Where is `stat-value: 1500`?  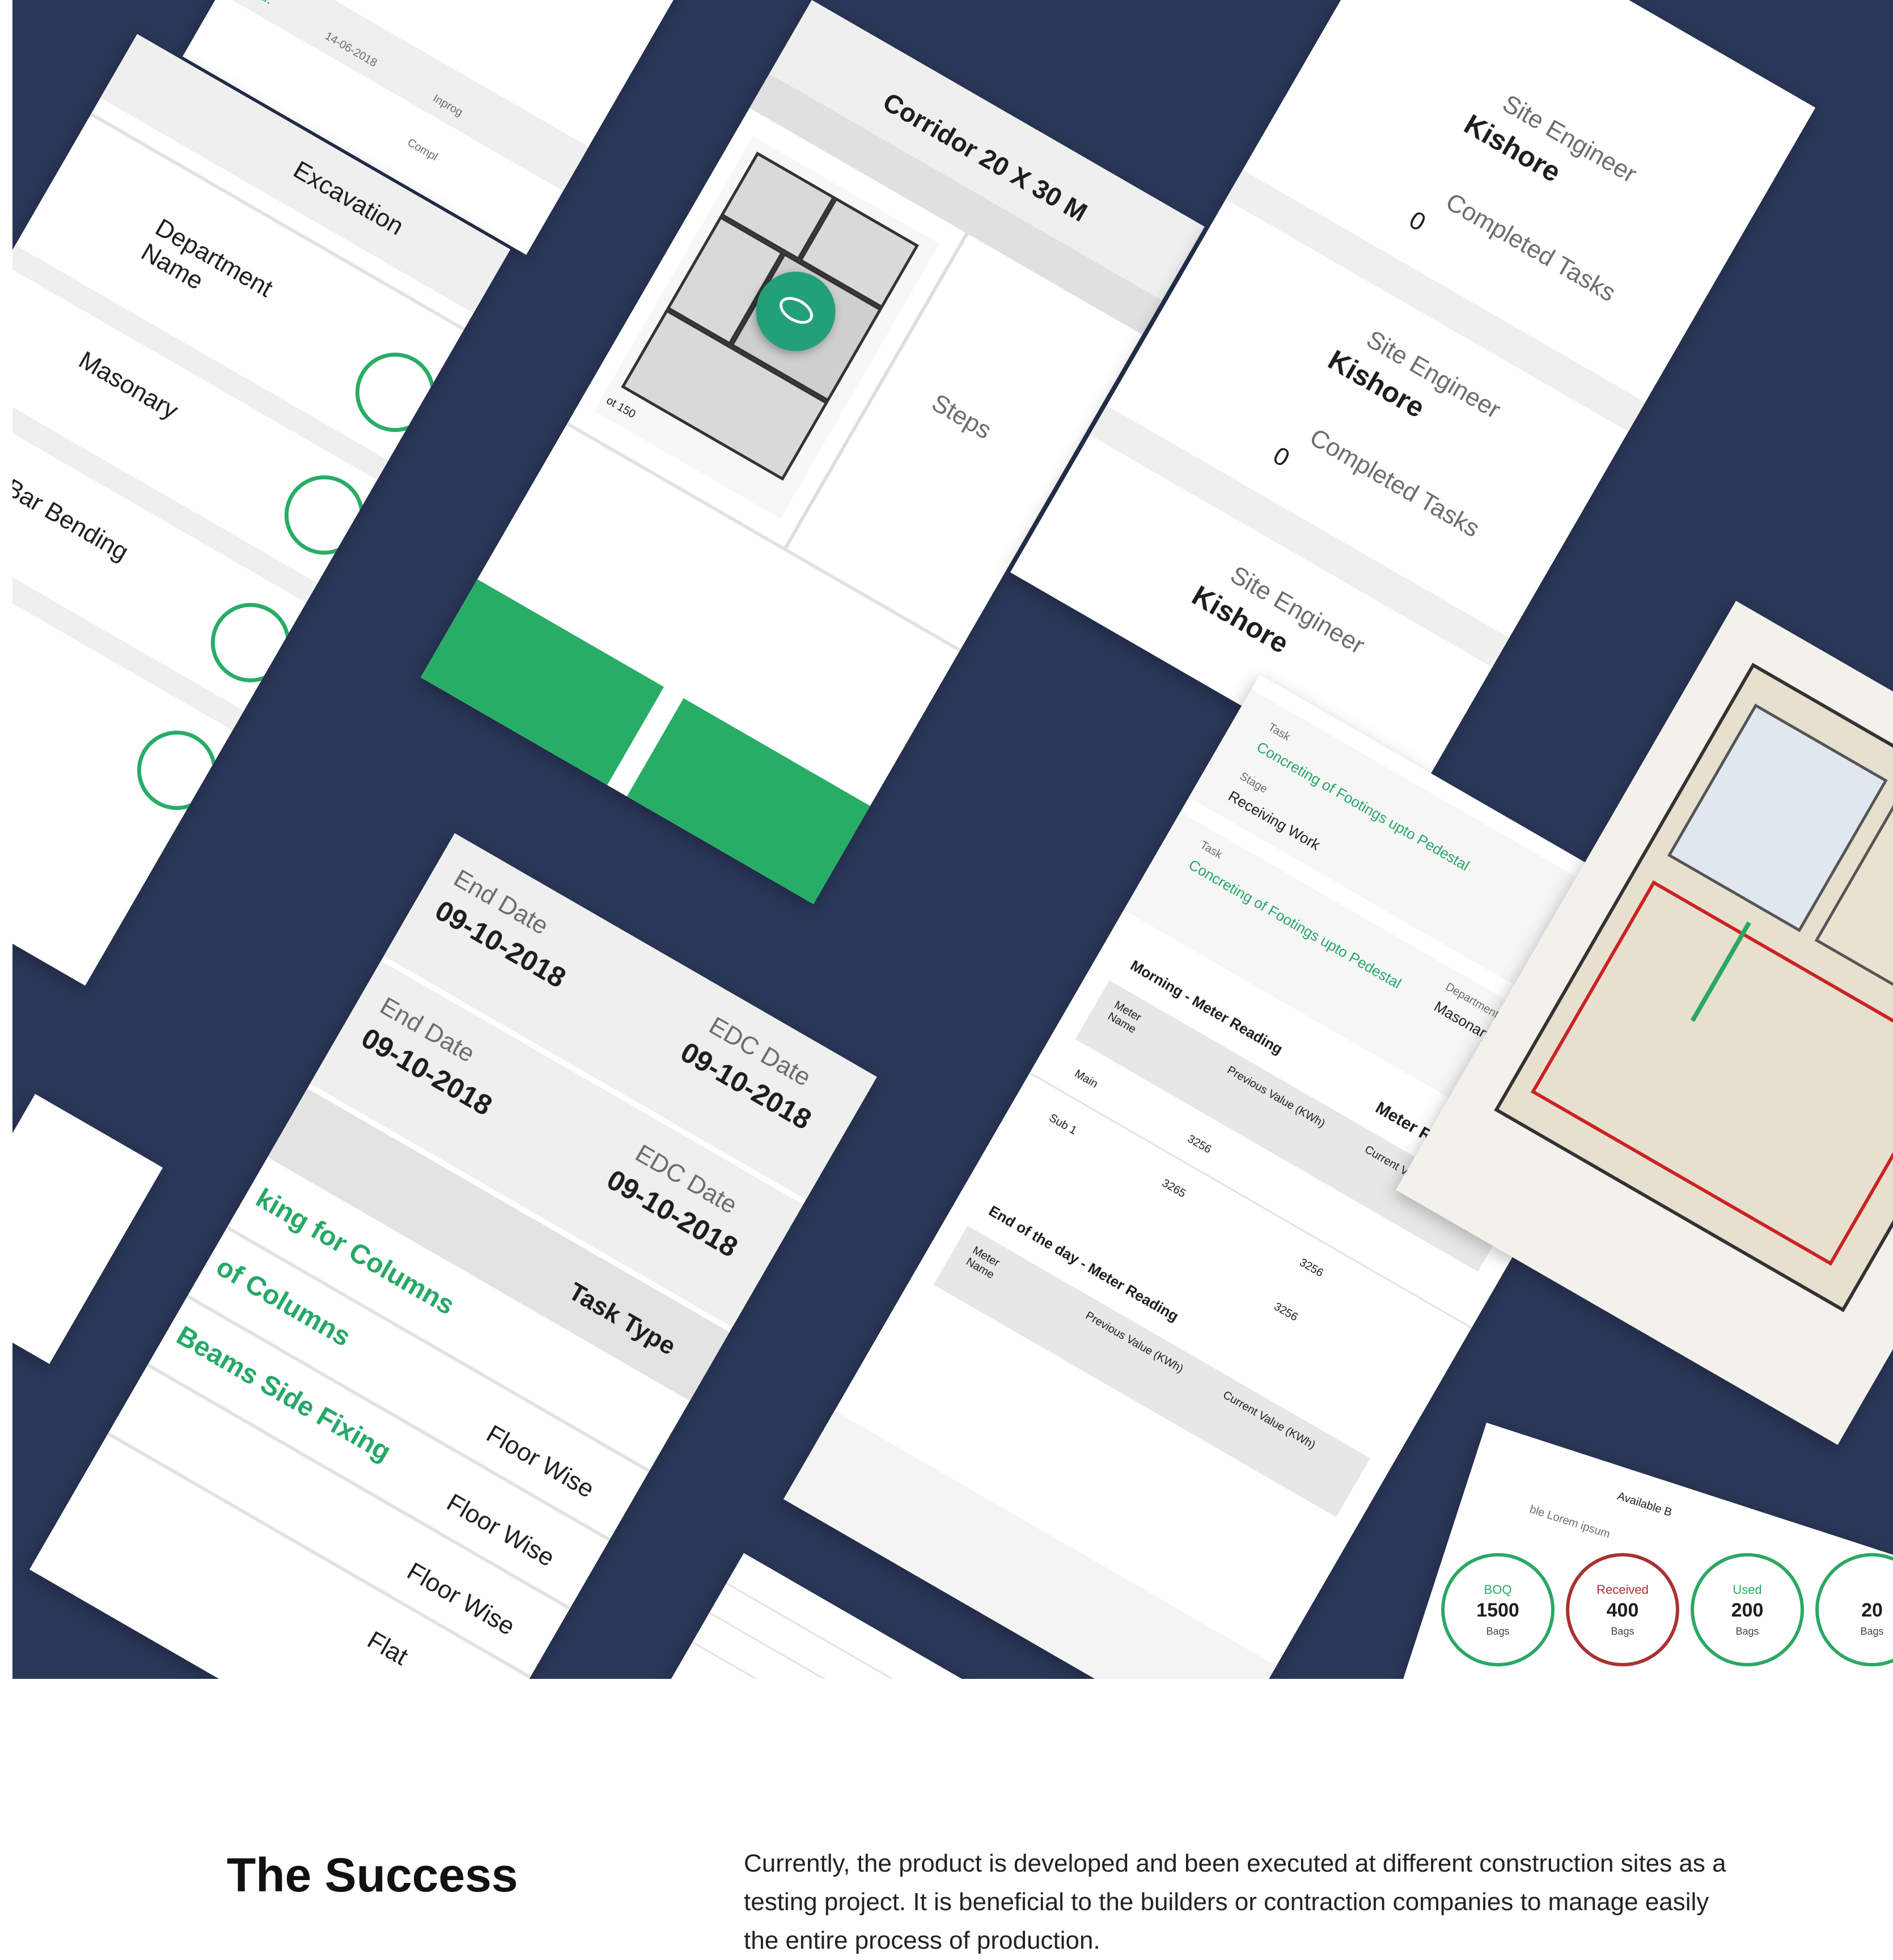 stat-value: 1500 is located at coordinates (1497, 1610).